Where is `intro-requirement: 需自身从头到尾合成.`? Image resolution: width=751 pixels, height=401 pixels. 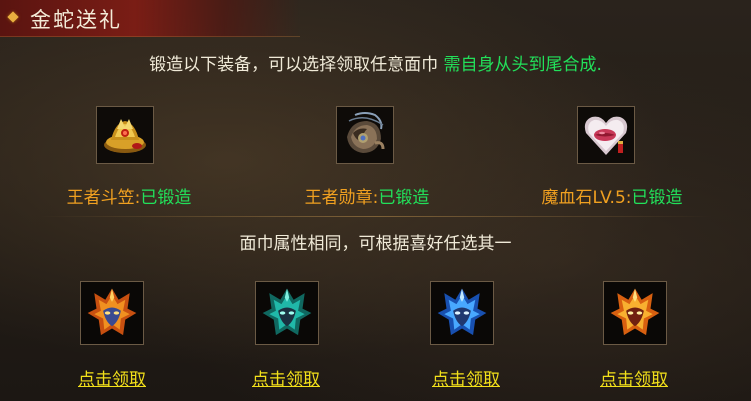 intro-requirement: 需自身从头到尾合成. is located at coordinates (522, 65).